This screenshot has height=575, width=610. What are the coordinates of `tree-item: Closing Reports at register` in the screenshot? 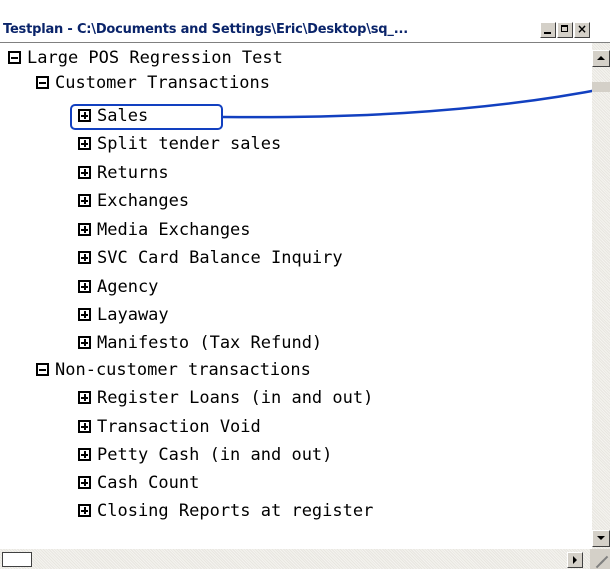 It's located at (225, 511).